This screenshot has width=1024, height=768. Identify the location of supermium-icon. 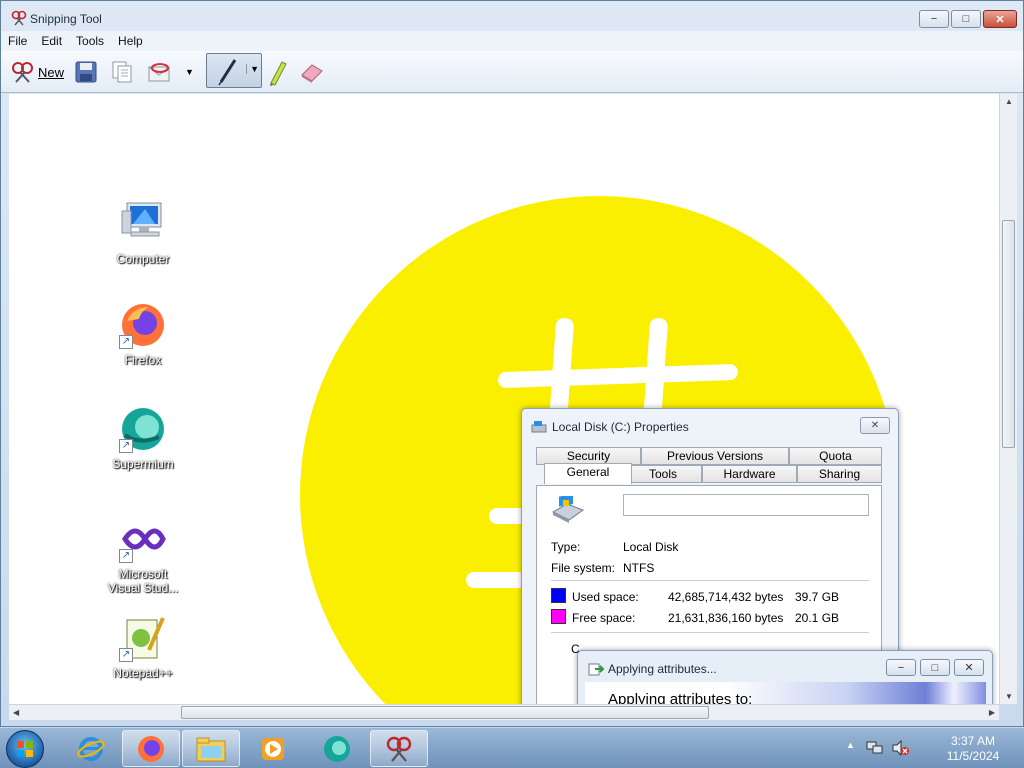
(337, 748).